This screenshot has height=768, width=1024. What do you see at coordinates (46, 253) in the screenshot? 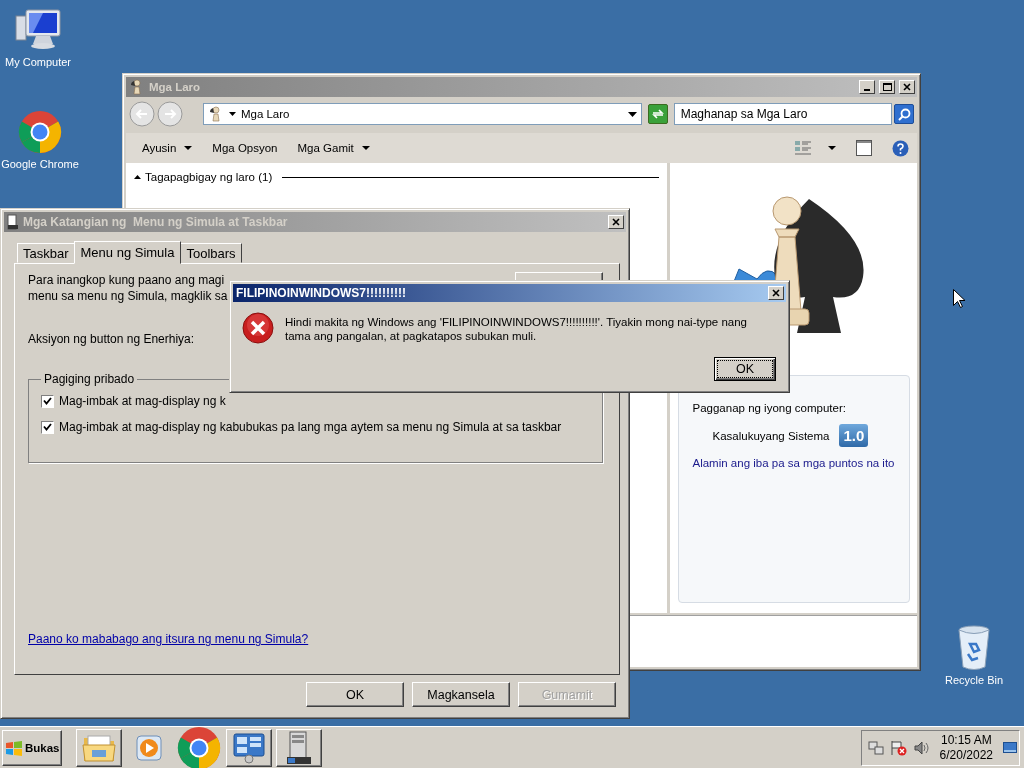
I see `tab: Taskbar` at bounding box center [46, 253].